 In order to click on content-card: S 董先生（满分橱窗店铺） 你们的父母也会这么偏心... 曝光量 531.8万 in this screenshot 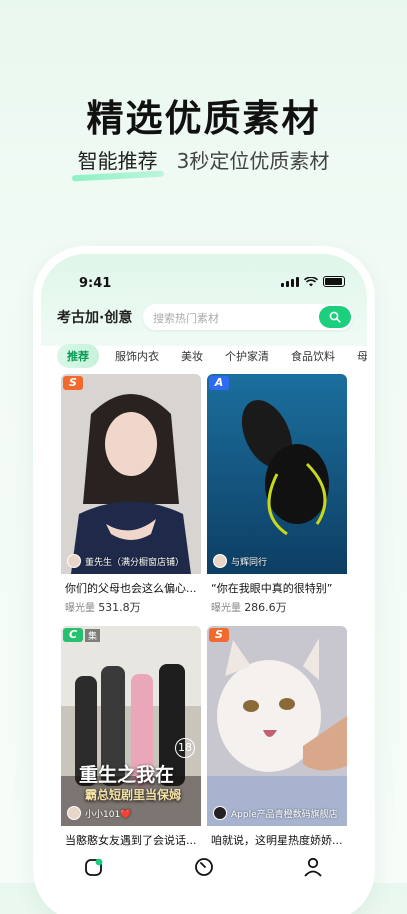, I will do `click(131, 496)`.